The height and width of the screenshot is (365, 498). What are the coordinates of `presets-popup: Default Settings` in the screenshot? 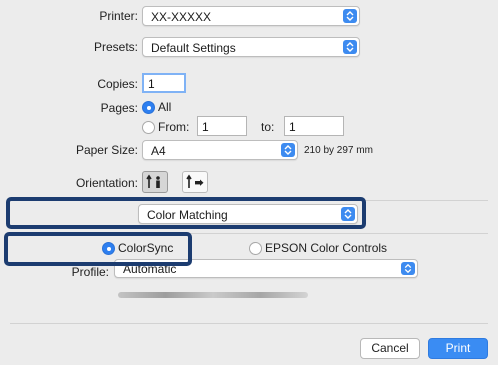 It's located at (251, 47).